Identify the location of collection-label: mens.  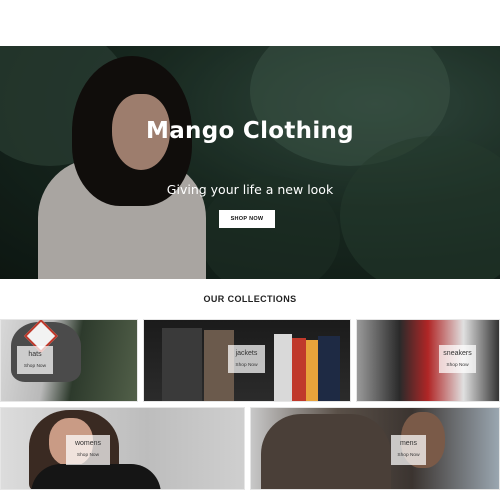
(408, 443).